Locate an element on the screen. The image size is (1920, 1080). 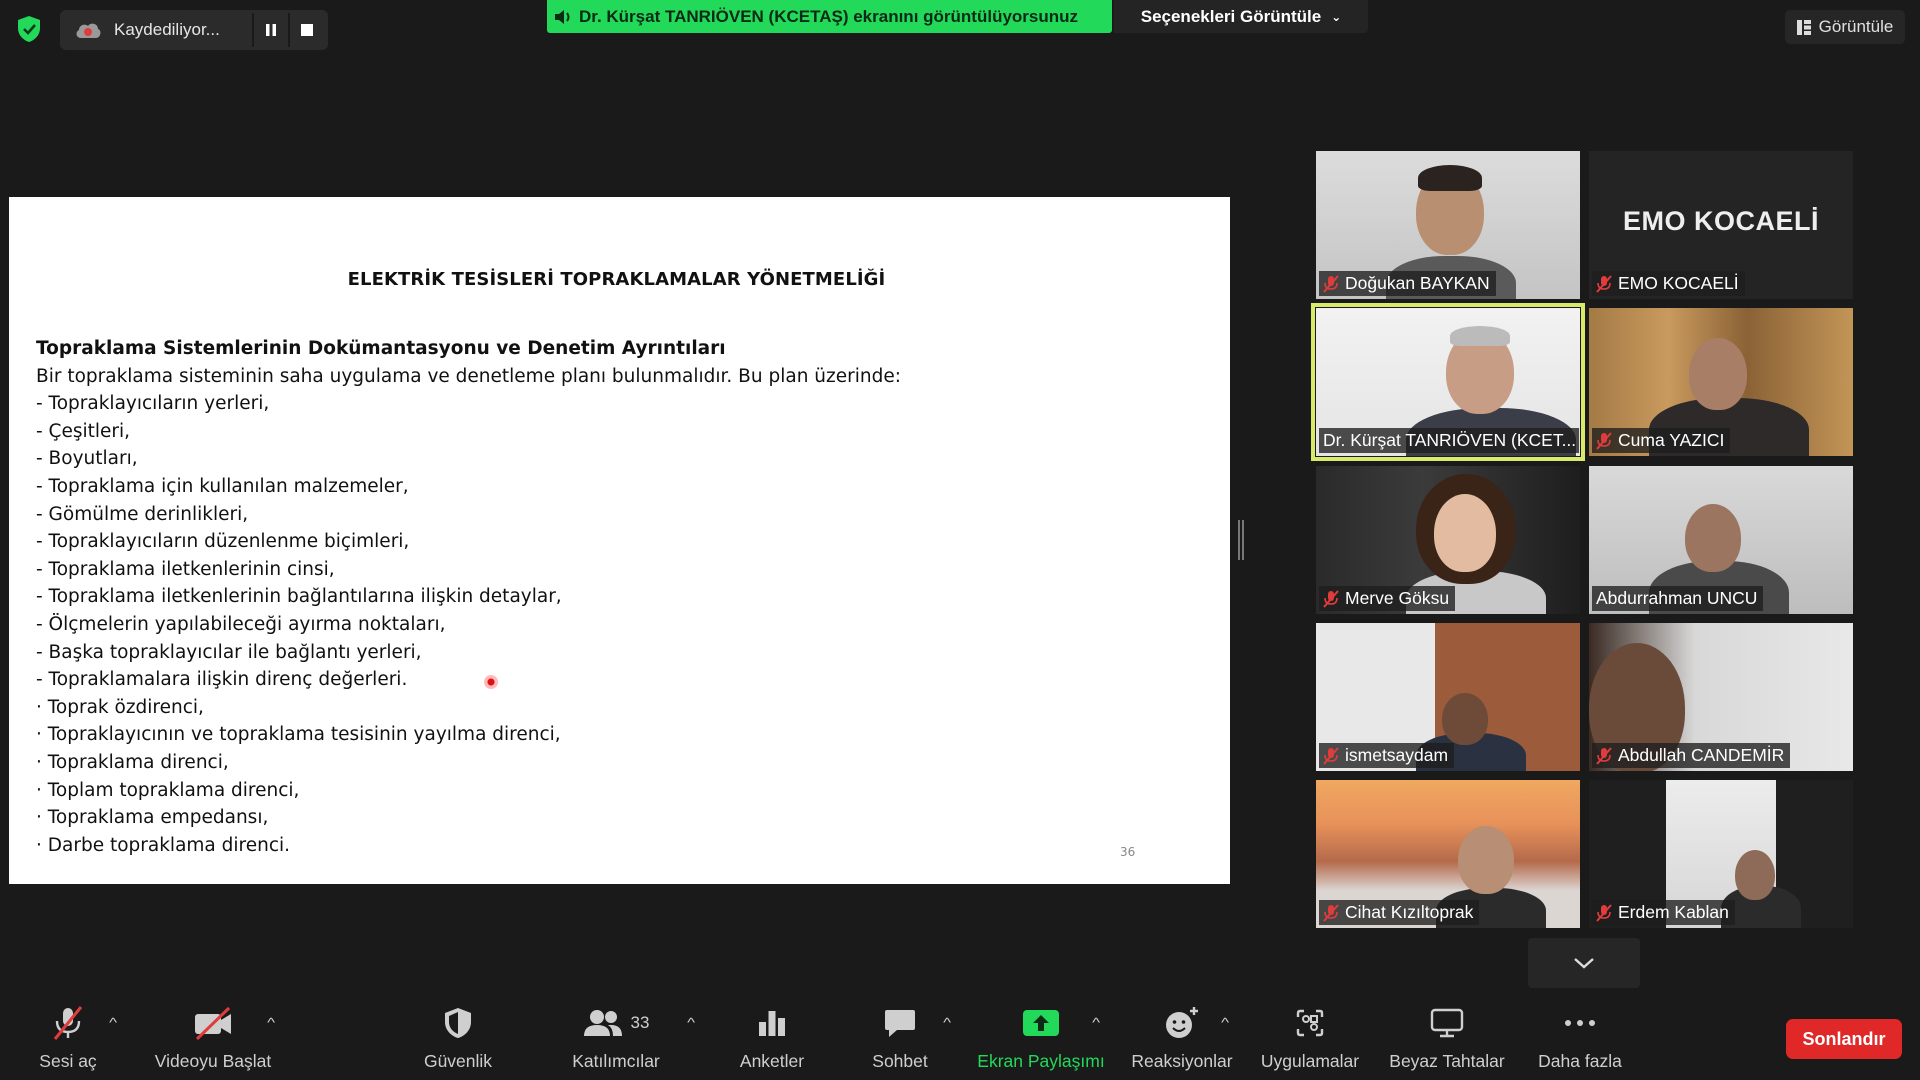
participant-name: Erdem Kablan is located at coordinates (1673, 912).